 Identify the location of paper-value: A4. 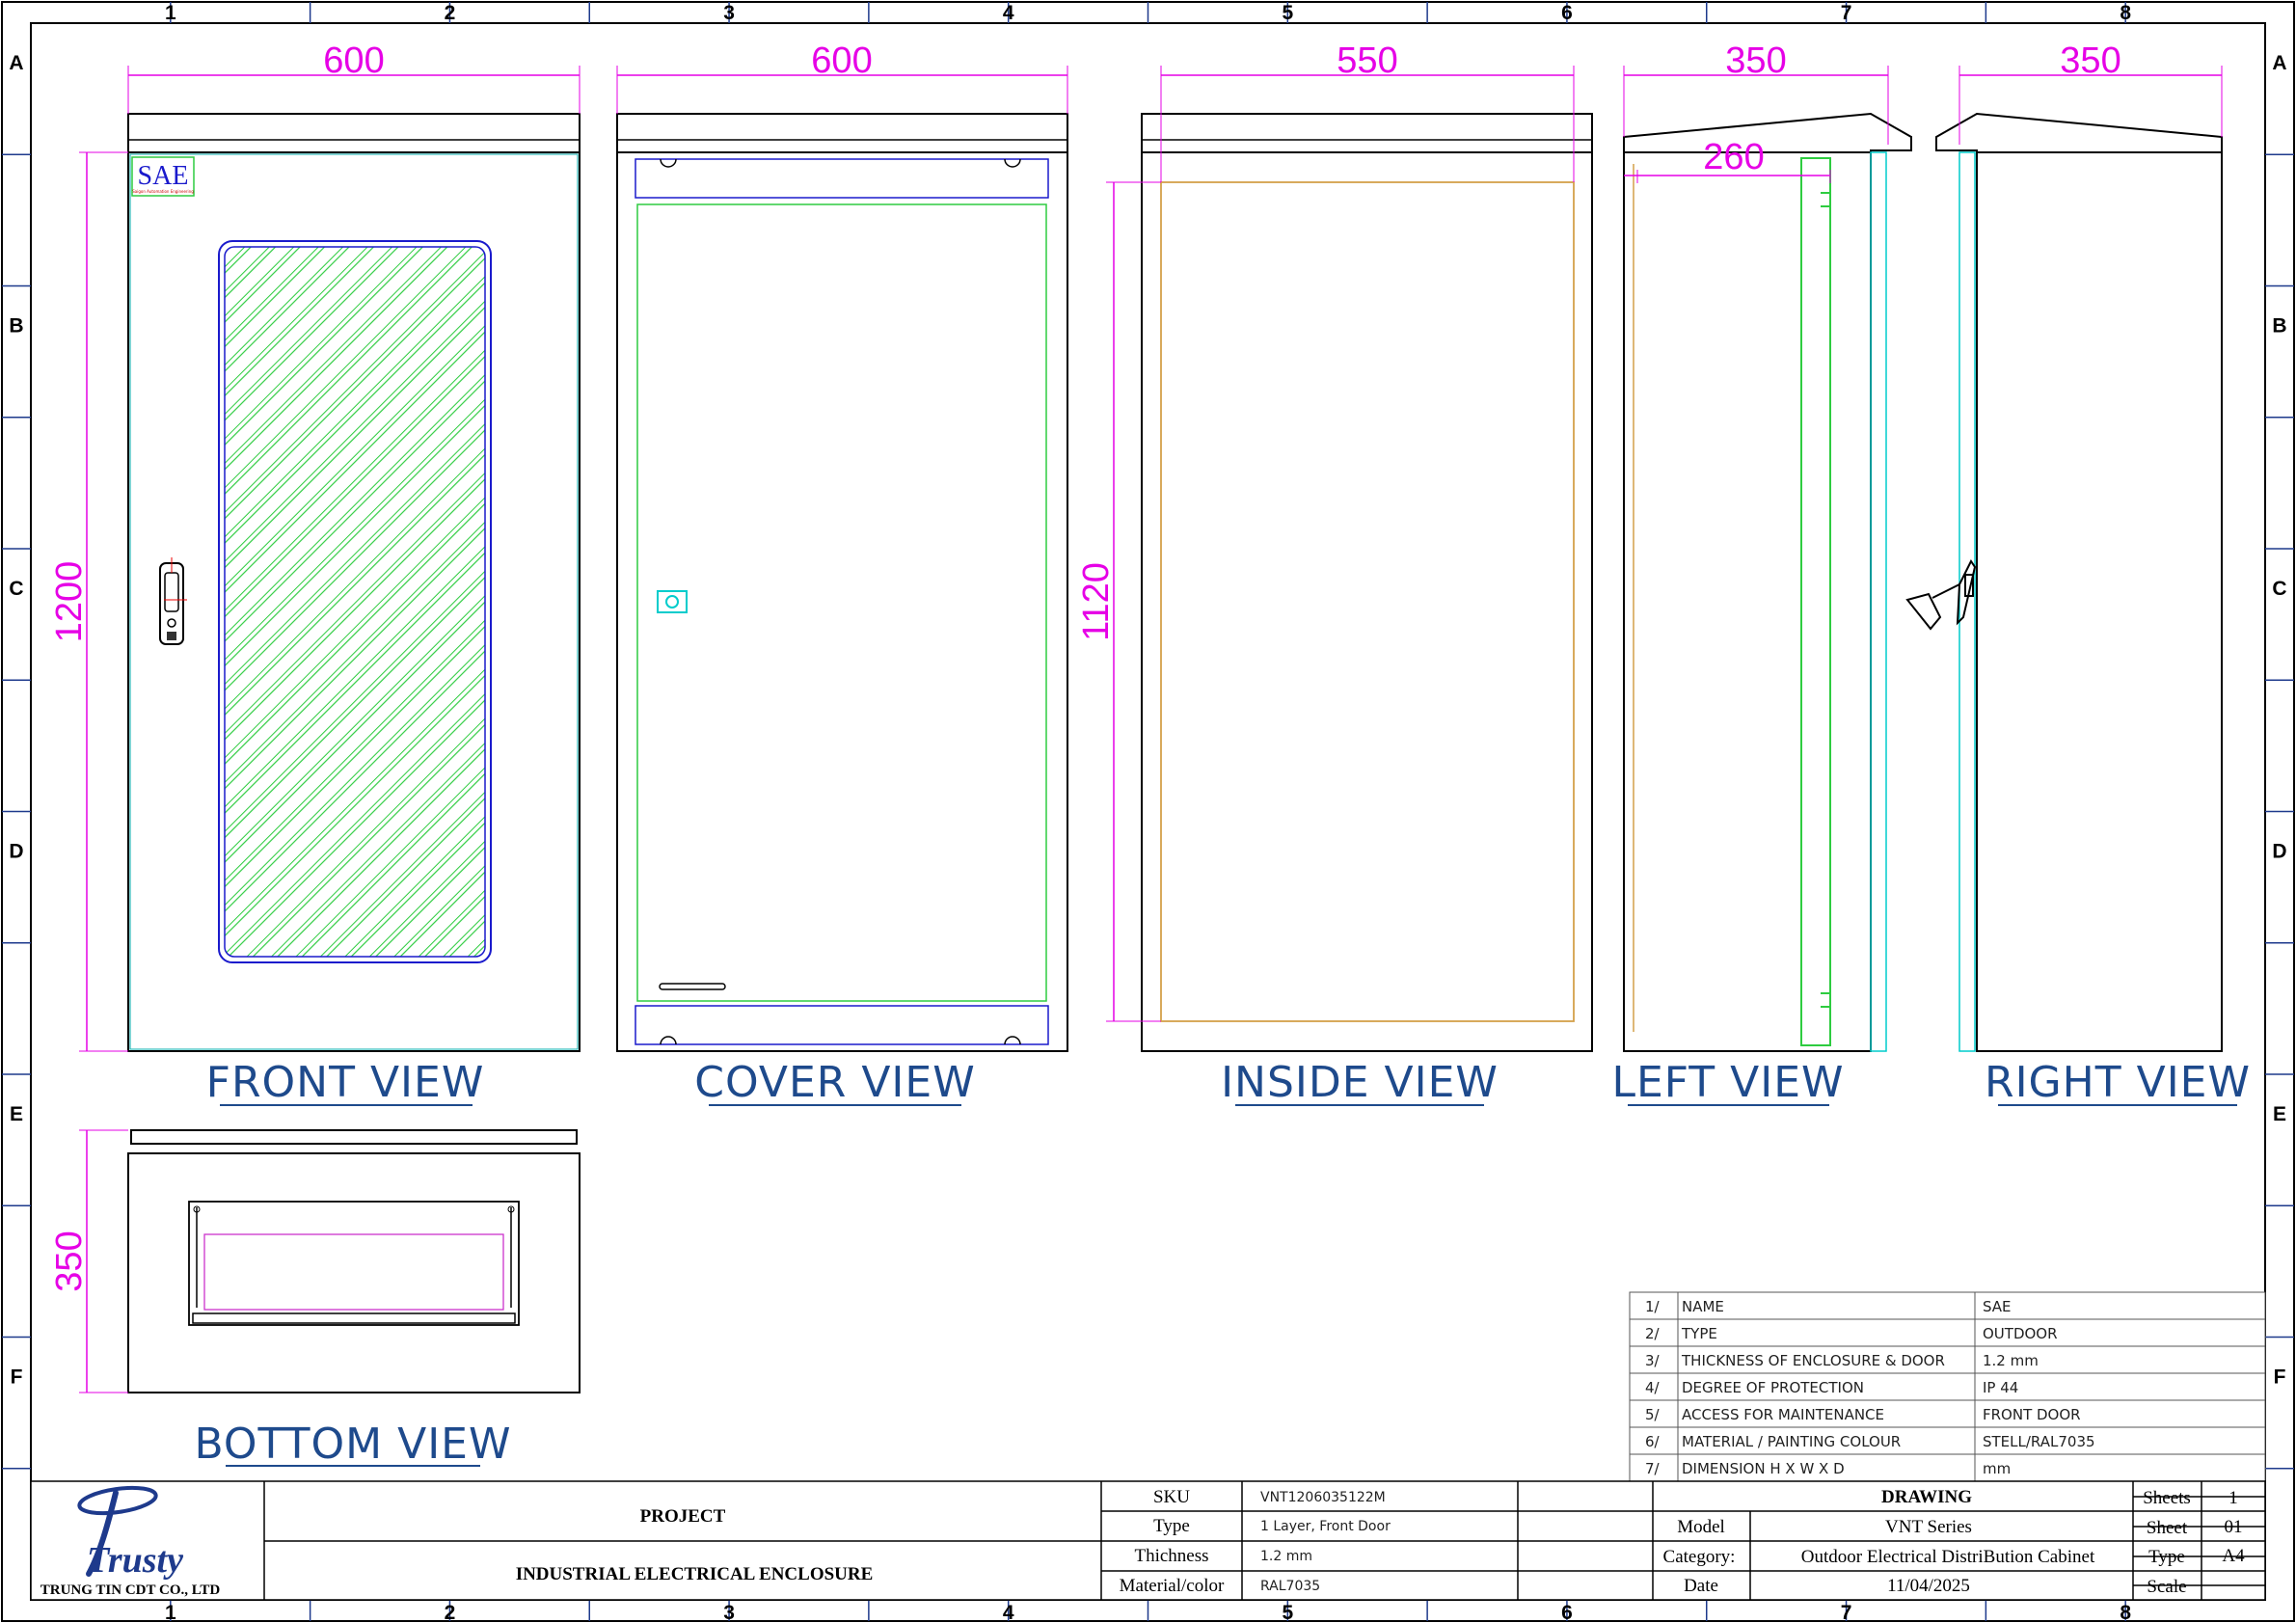
(2233, 1556).